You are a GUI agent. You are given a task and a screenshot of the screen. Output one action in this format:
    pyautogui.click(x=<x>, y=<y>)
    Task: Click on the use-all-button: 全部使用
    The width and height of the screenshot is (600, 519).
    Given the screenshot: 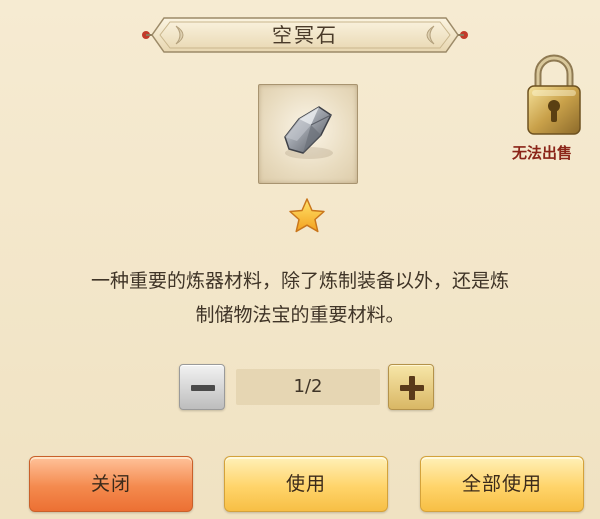 What is the action you would take?
    pyautogui.click(x=502, y=484)
    